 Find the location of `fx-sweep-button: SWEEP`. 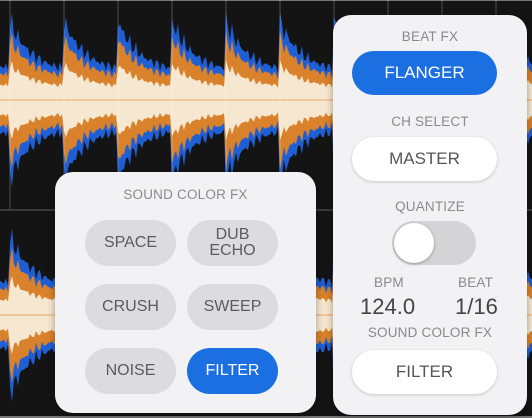

fx-sweep-button: SWEEP is located at coordinates (232, 307).